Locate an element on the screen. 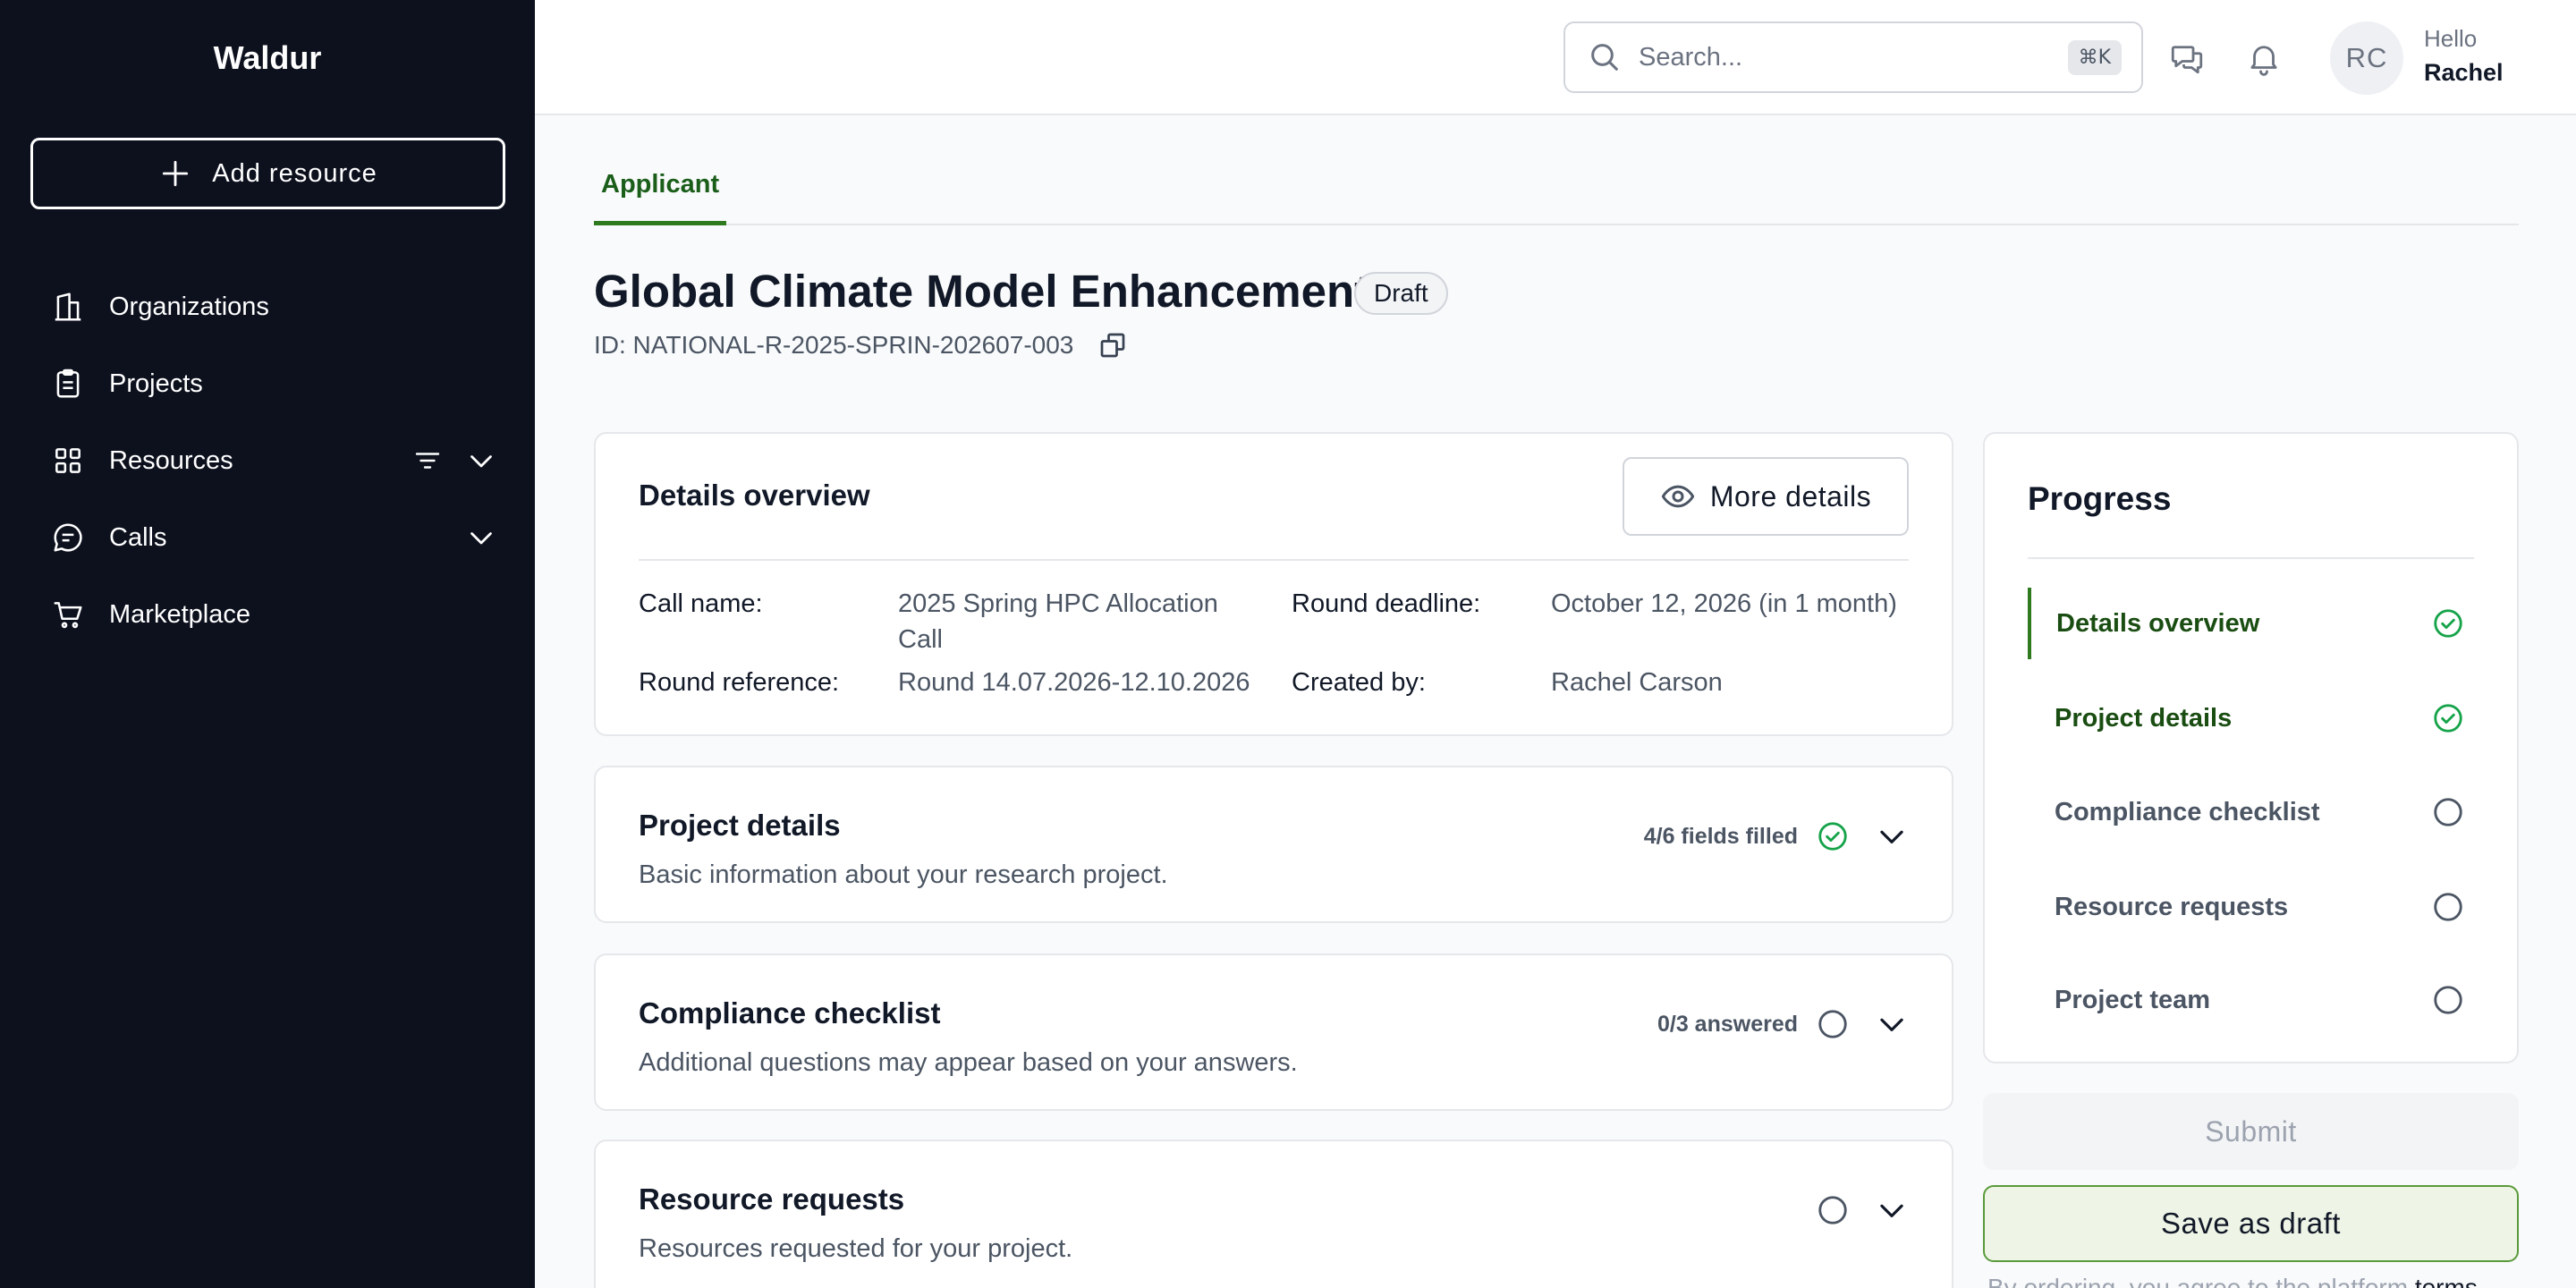 The height and width of the screenshot is (1288, 2576). submit-button: Submit is located at coordinates (2251, 1131).